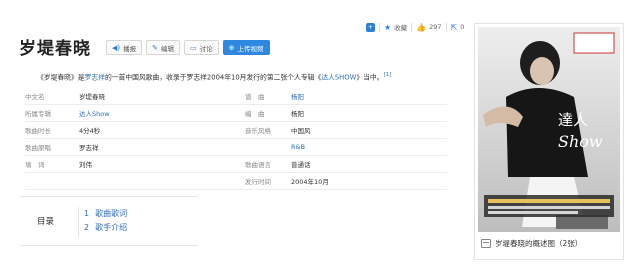 The image size is (640, 265). What do you see at coordinates (297, 96) in the screenshot?
I see `info-value-link: 杨阳` at bounding box center [297, 96].